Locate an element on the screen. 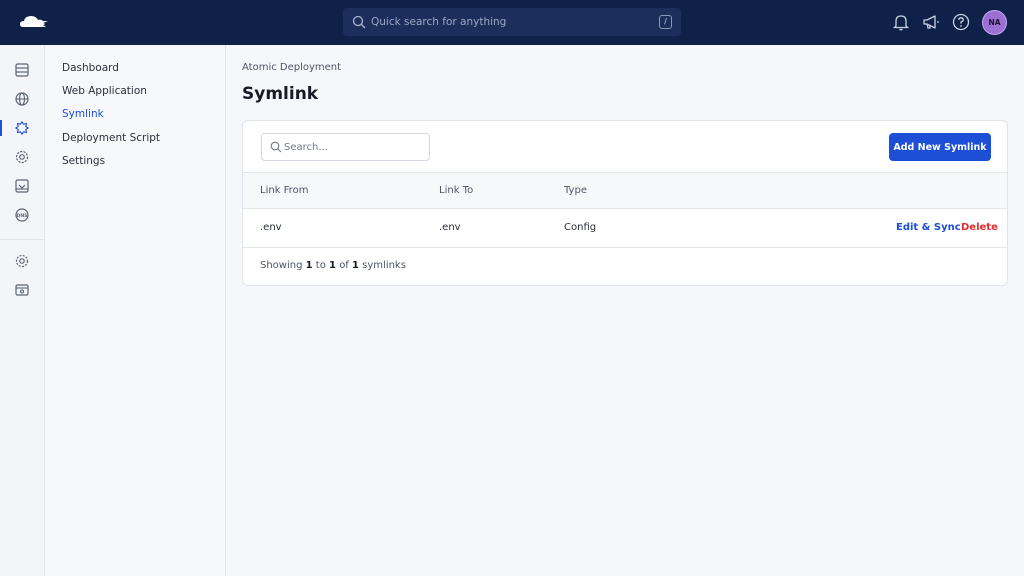 The image size is (1024, 576). billing-icon is located at coordinates (22, 290).